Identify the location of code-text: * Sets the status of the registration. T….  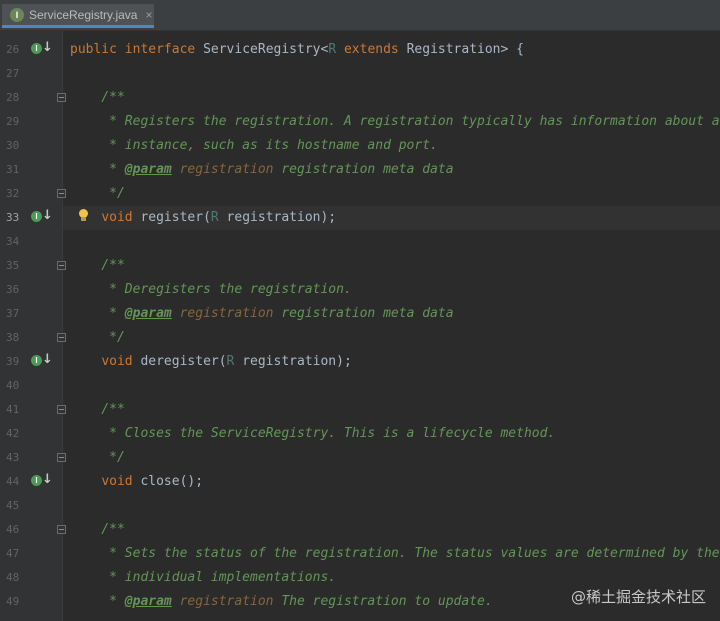
(395, 553).